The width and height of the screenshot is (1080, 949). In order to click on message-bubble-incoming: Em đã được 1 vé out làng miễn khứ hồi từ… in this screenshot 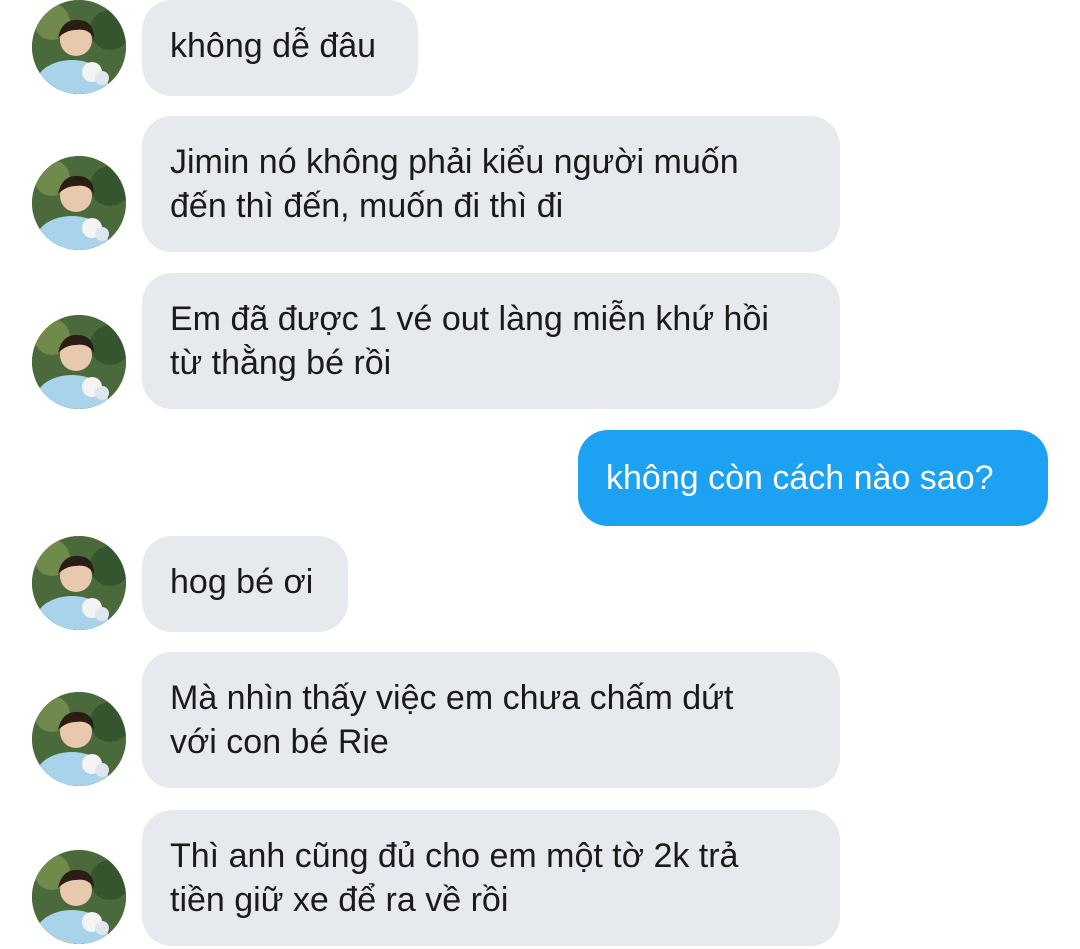, I will do `click(491, 341)`.